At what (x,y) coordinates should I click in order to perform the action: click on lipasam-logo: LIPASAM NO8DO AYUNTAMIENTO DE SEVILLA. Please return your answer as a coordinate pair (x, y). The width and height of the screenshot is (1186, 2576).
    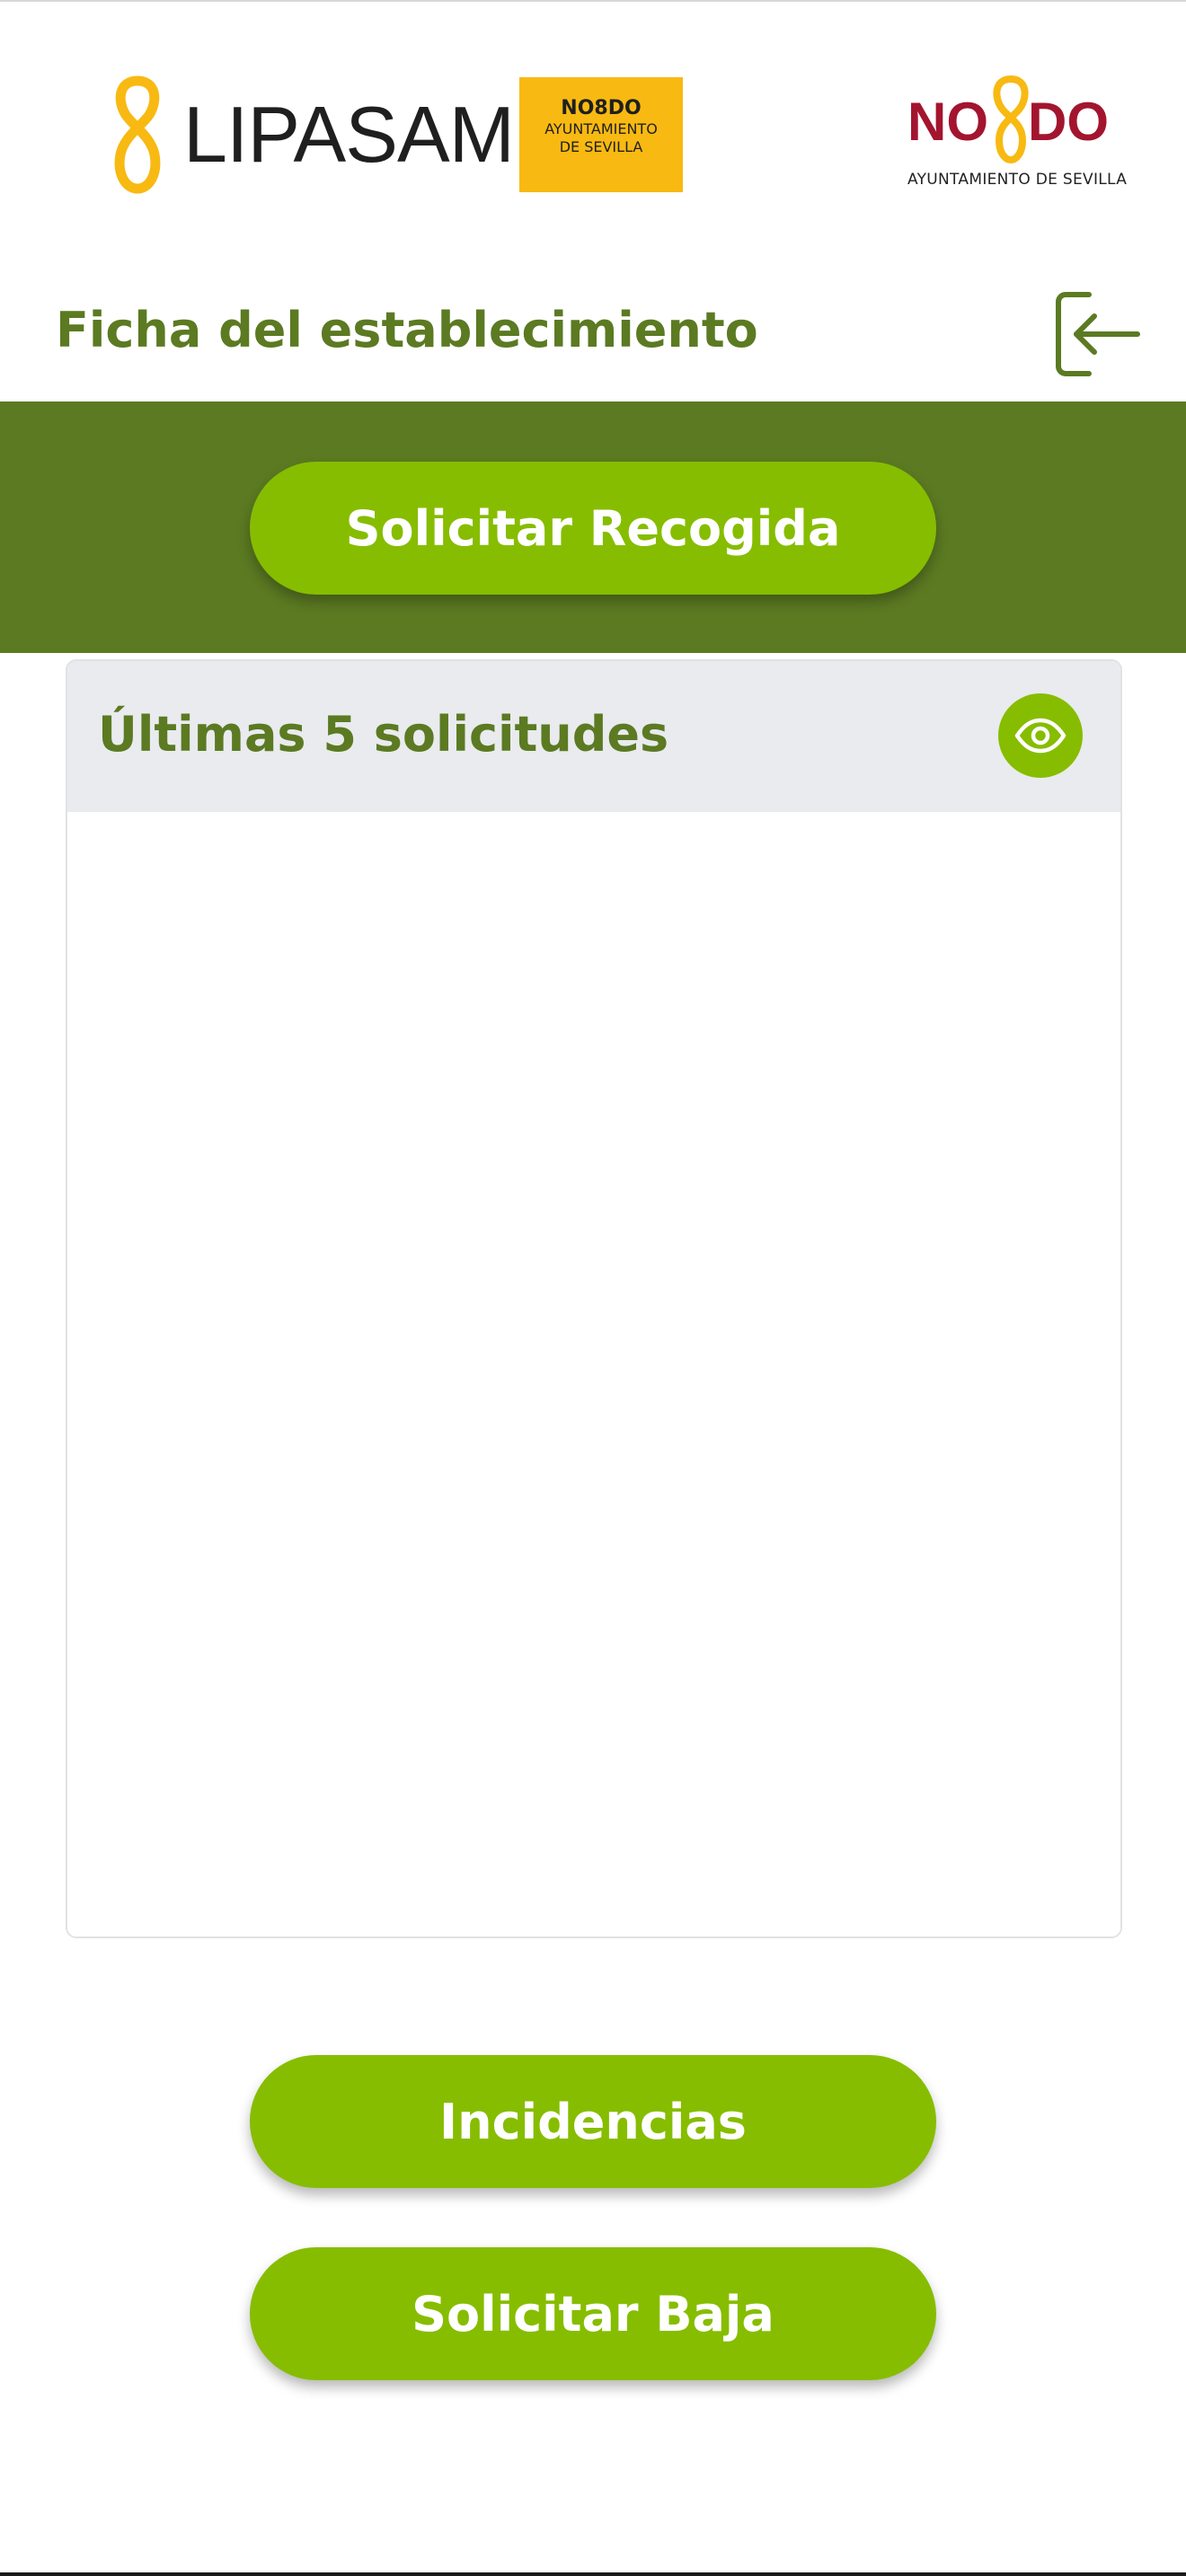
    Looking at the image, I should click on (397, 135).